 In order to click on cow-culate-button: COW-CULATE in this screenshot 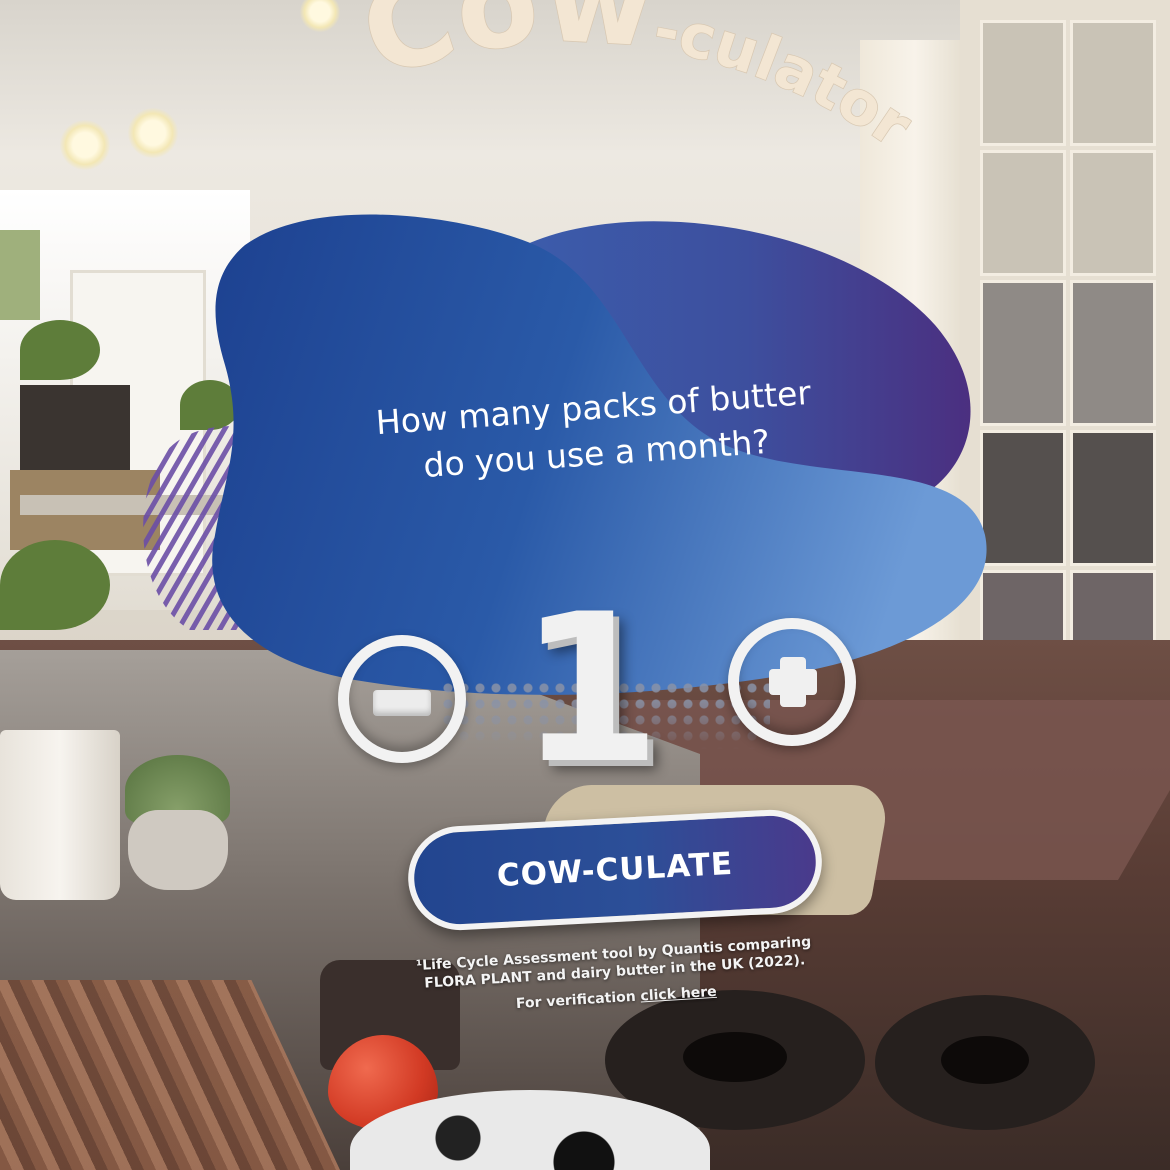, I will do `click(615, 870)`.